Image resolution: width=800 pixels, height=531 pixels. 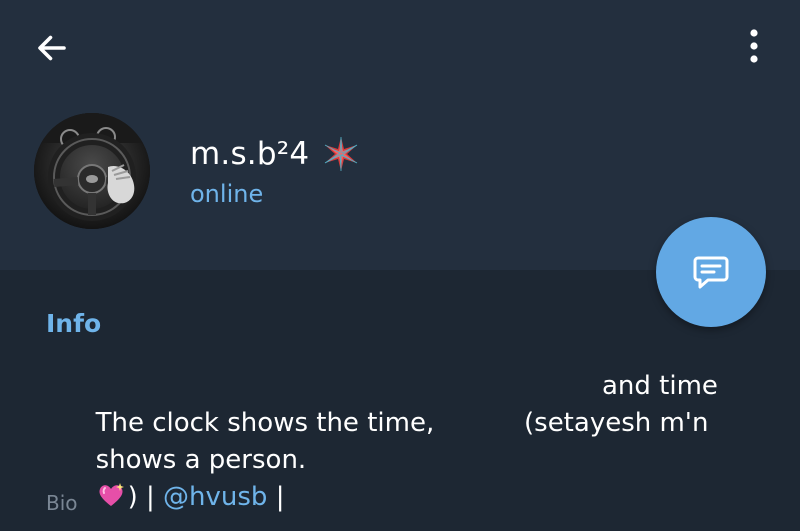 I want to click on bio-line: ) | @hvusb |, so click(x=396, y=477).